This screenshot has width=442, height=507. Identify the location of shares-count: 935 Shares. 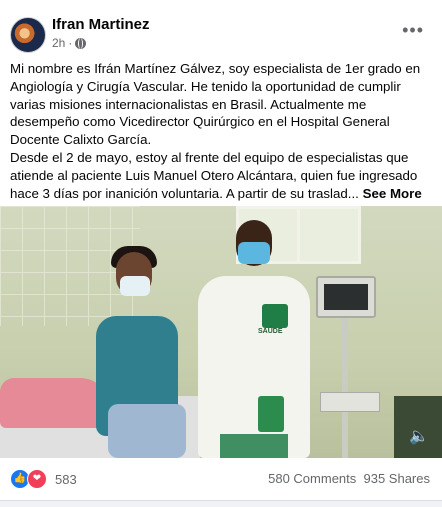
(397, 478).